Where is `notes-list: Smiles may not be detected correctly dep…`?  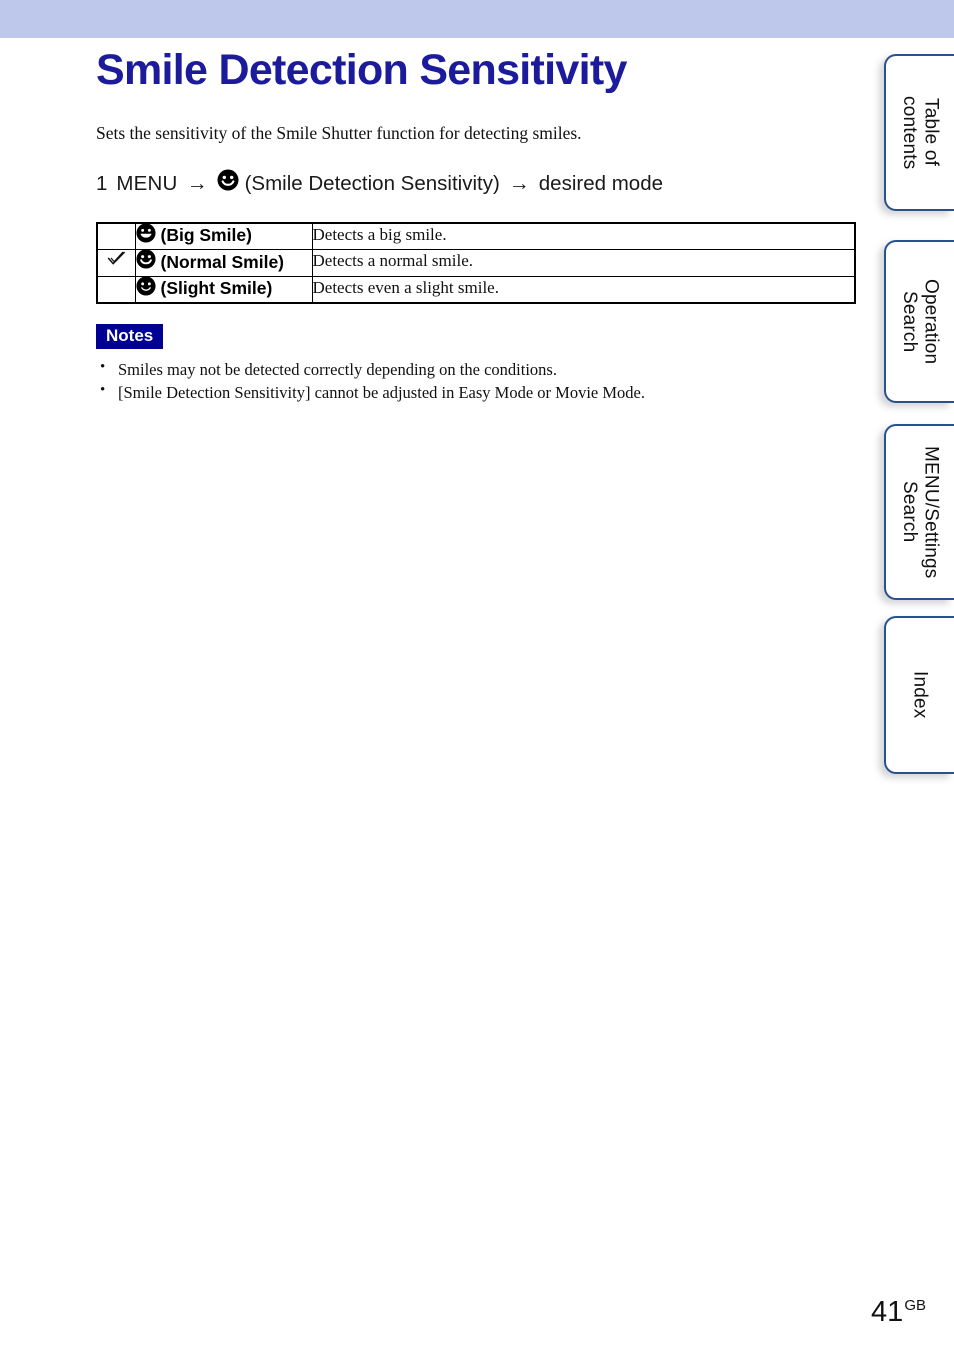
notes-list: Smiles may not be detected correctly dep… is located at coordinates (476, 381).